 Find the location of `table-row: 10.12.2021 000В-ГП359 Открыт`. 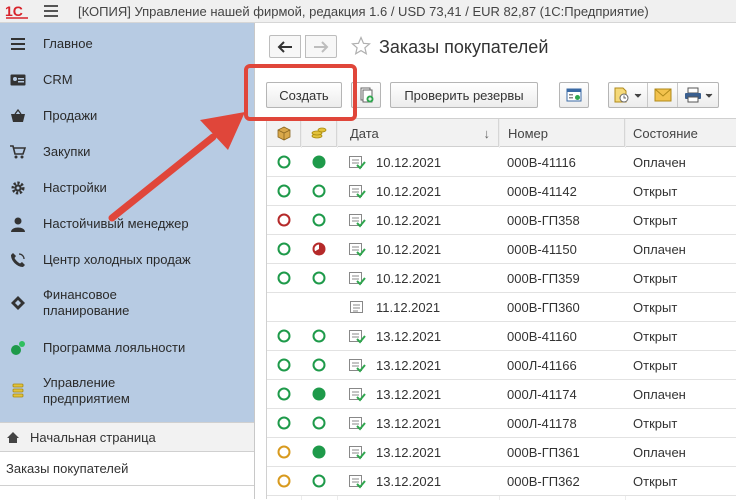

table-row: 10.12.2021 000В-ГП359 Открыт is located at coordinates (501, 278).